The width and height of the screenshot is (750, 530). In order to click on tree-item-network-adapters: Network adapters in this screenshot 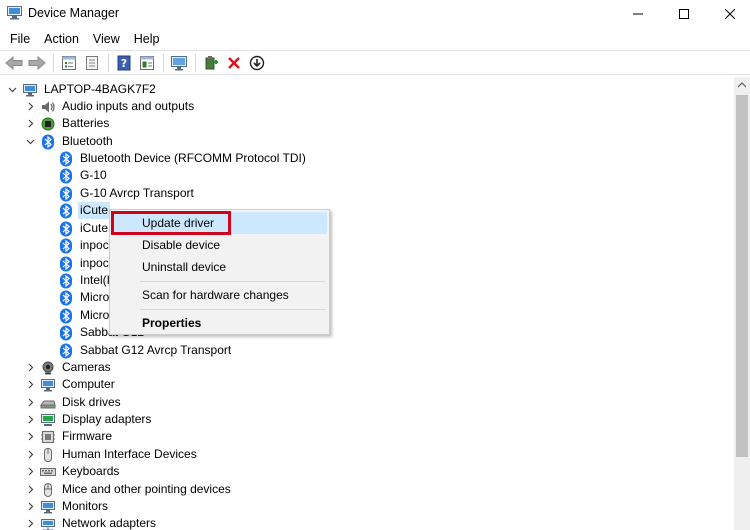, I will do `click(91, 522)`.